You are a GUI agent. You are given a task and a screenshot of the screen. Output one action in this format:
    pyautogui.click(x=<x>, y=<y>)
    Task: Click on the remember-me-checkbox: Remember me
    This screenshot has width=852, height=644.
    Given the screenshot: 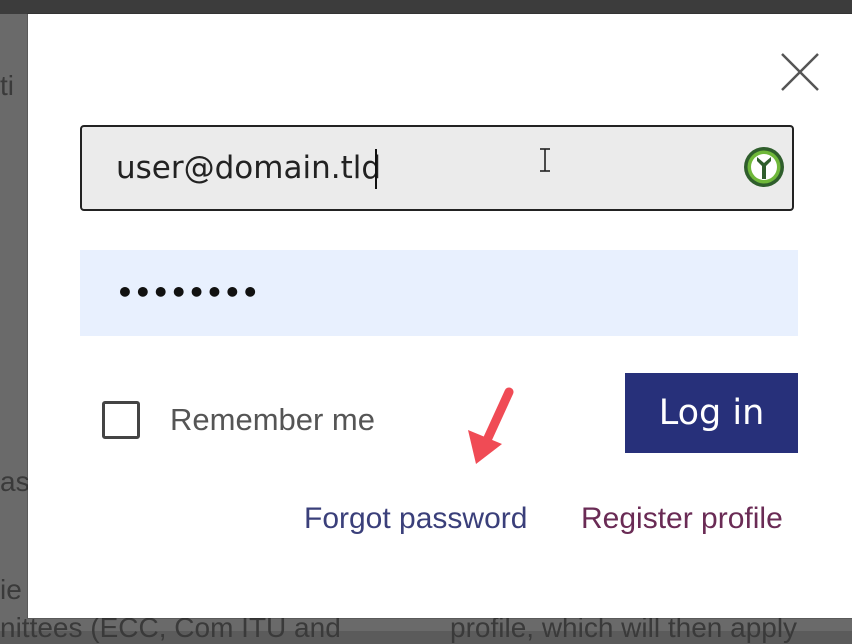 What is the action you would take?
    pyautogui.click(x=238, y=420)
    